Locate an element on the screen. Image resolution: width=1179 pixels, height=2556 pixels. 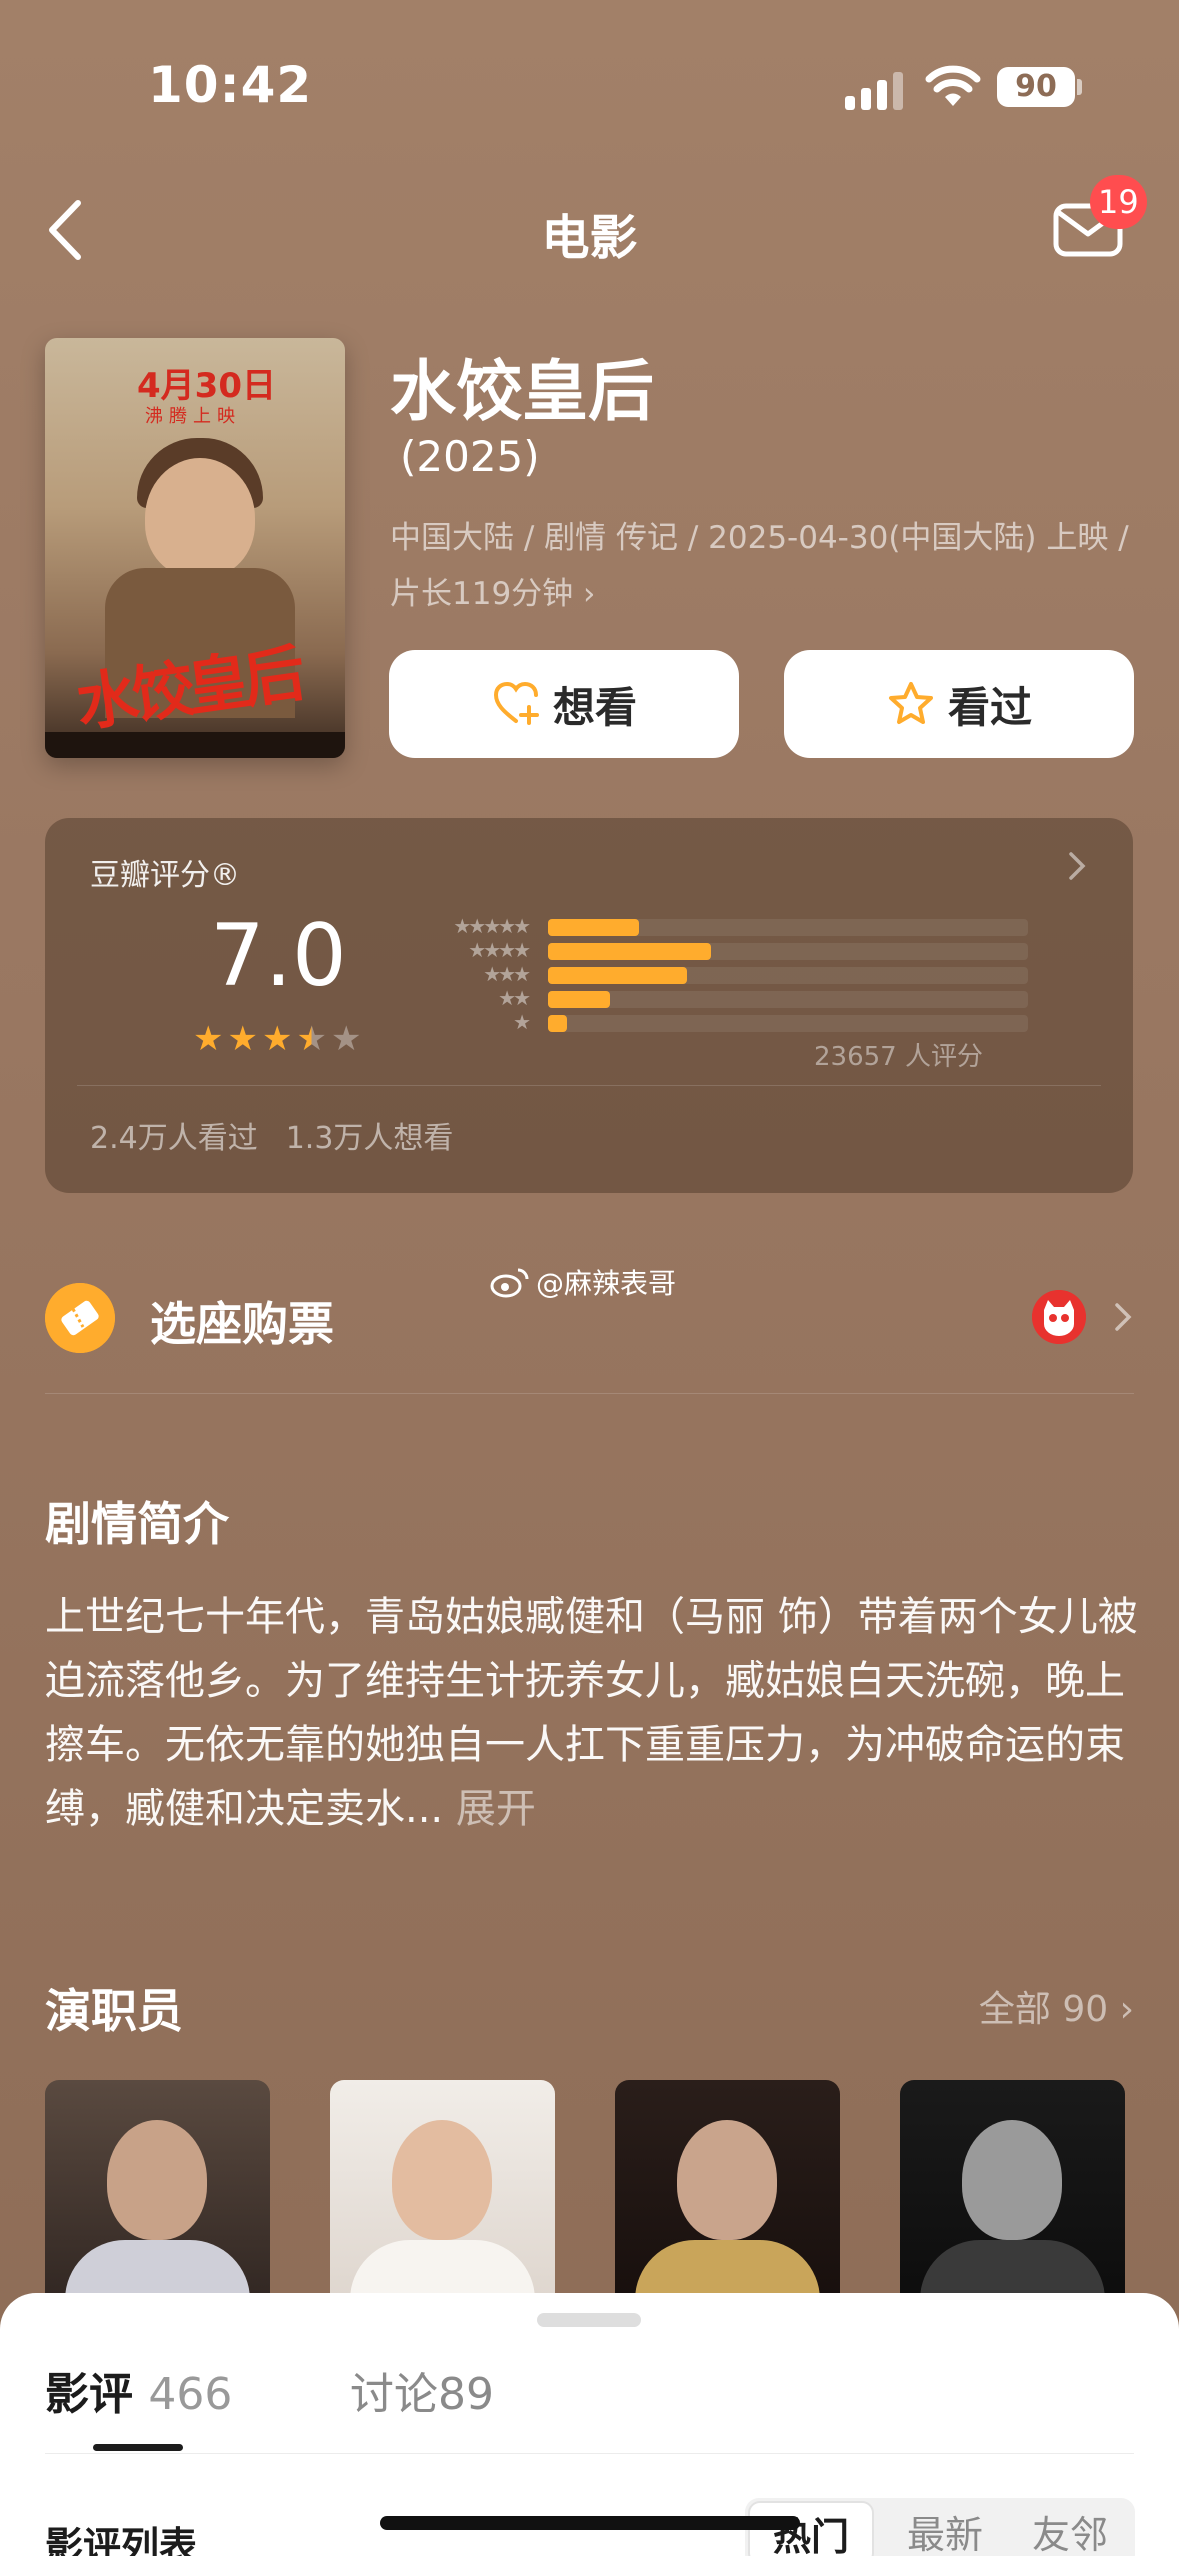
ticket-label: 选座购票 is located at coordinates (242, 1324).